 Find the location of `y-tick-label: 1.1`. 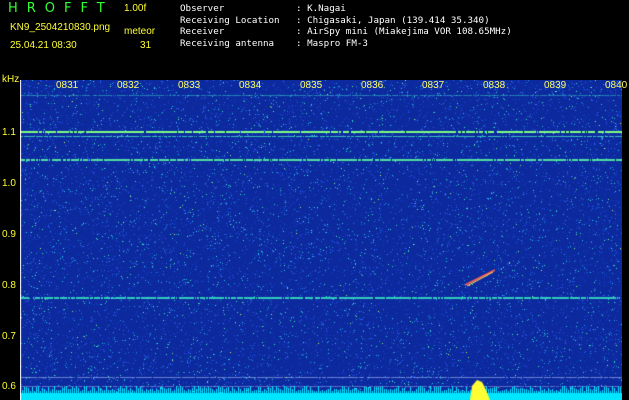

y-tick-label: 1.1 is located at coordinates (9, 133).